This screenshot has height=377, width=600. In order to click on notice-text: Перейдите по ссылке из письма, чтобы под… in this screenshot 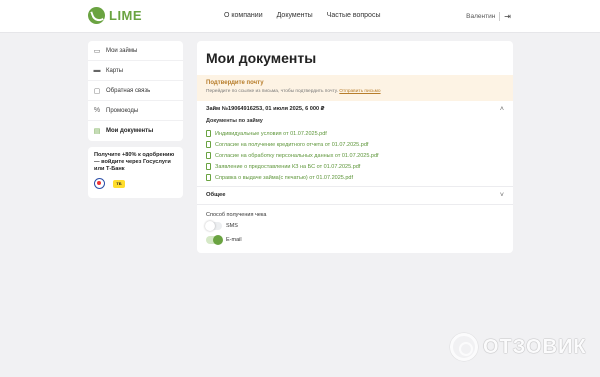, I will do `click(355, 91)`.